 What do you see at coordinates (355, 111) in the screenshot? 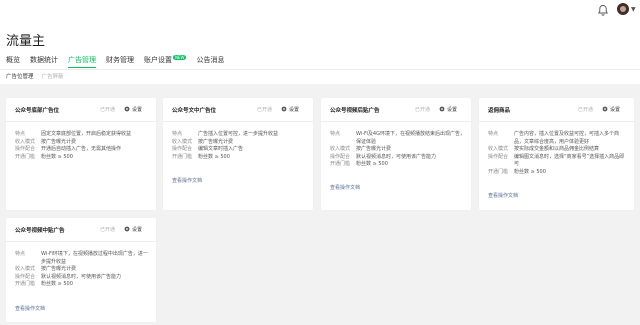
I see `card-title: 公众号视频后贴广告` at bounding box center [355, 111].